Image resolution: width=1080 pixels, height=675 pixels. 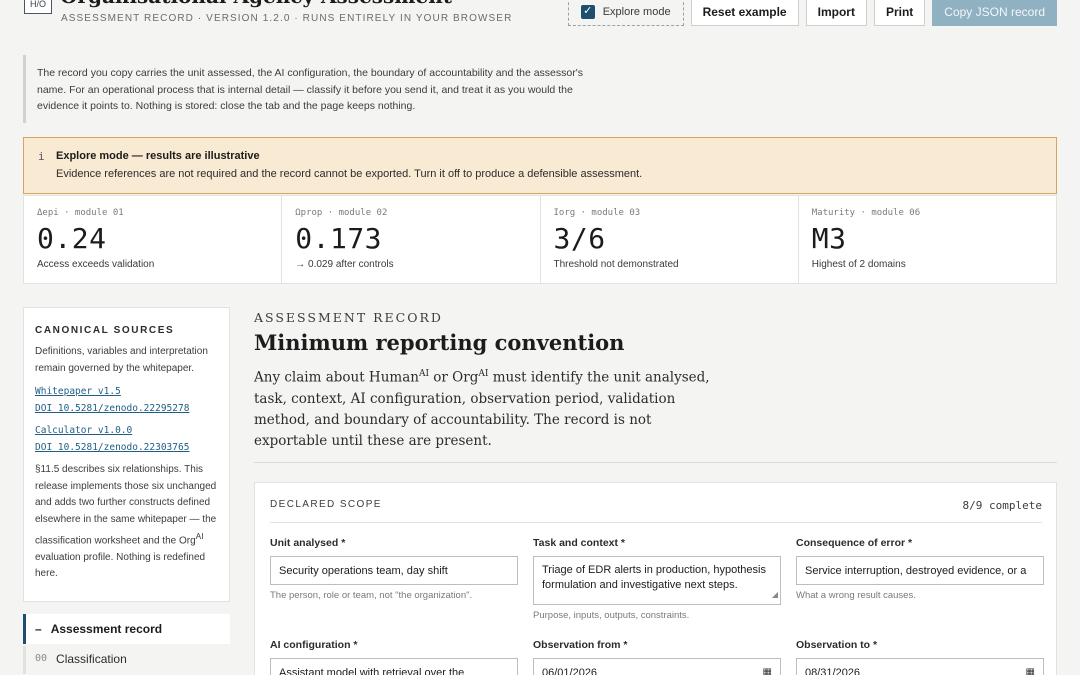 I want to click on nav-number: 00, so click(x=41, y=658).